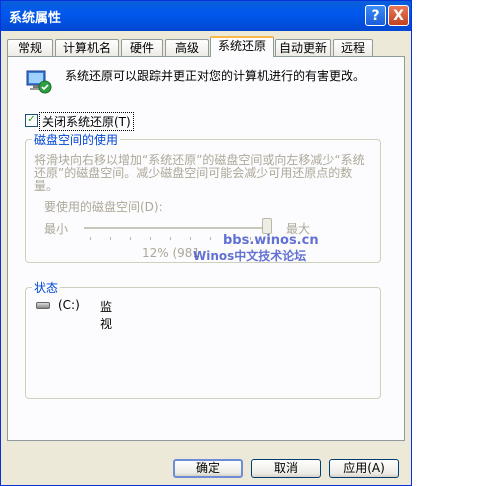  I want to click on close-button: X, so click(398, 15).